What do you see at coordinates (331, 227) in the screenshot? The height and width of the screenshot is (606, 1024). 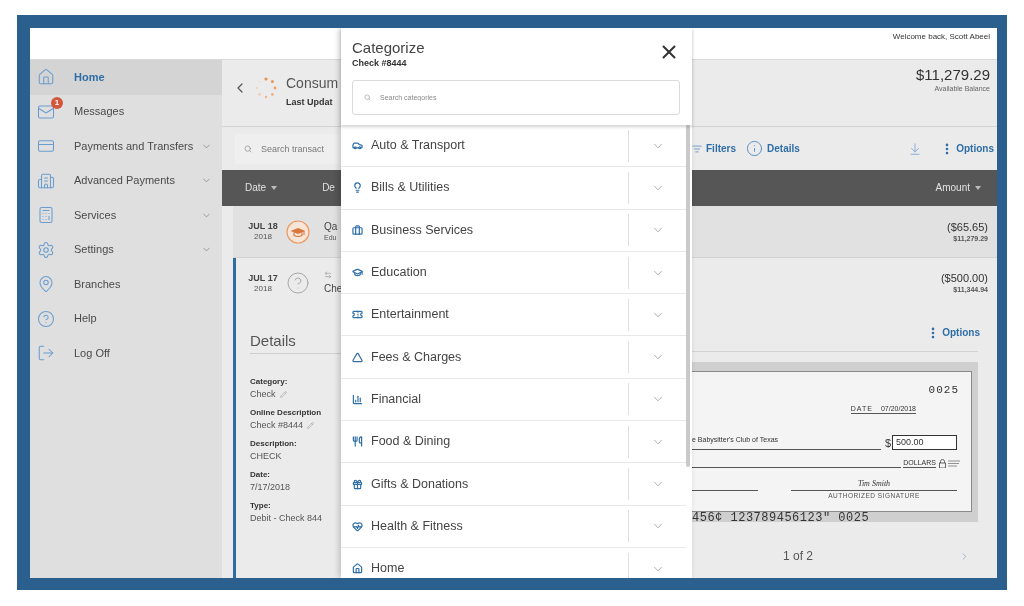 I see `transaction-title: Qa` at bounding box center [331, 227].